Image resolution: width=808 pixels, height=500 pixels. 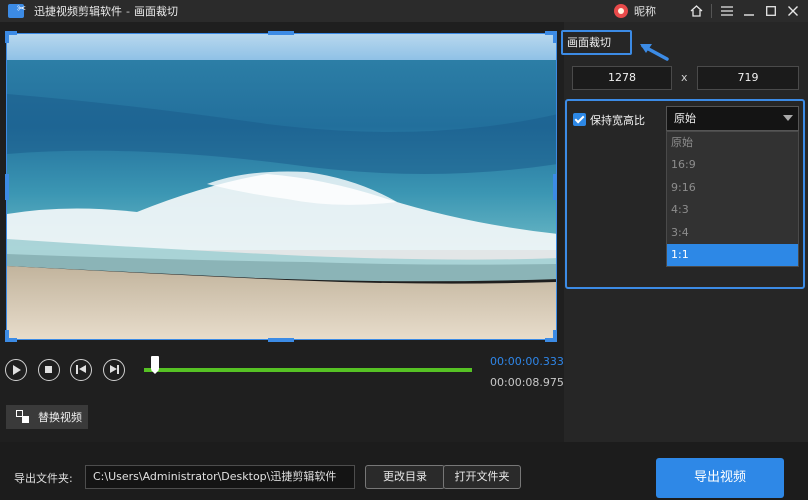 I want to click on current-time: 00:00:00.333, so click(x=527, y=361).